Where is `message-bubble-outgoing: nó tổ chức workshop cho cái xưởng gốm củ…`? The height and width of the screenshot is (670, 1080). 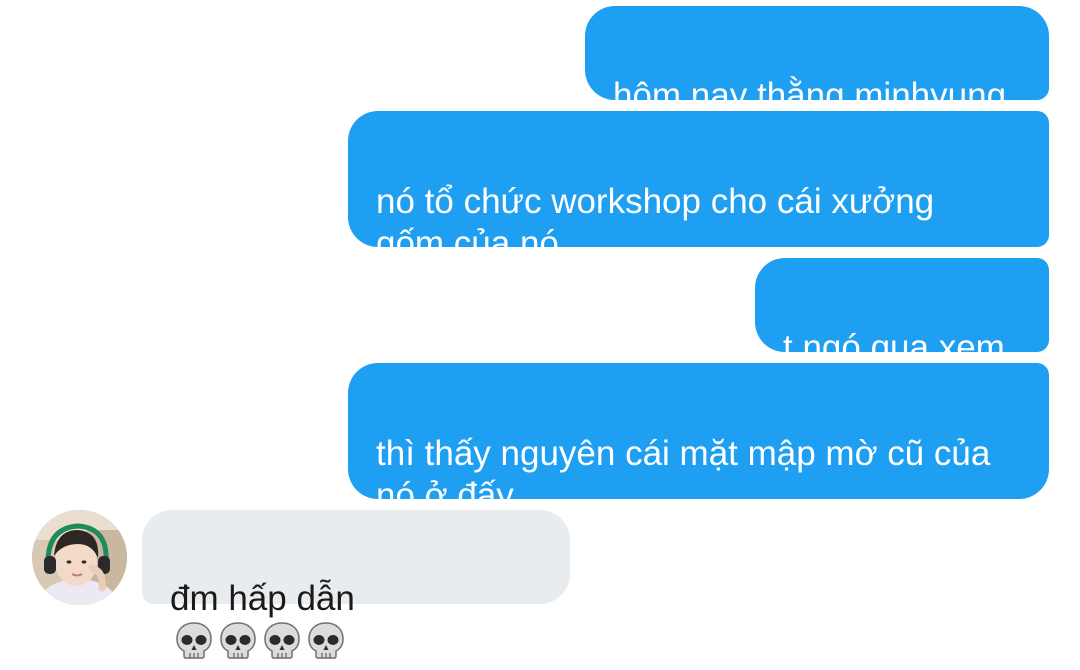 message-bubble-outgoing: nó tổ chức workshop cho cái xưởng gốm củ… is located at coordinates (698, 187).